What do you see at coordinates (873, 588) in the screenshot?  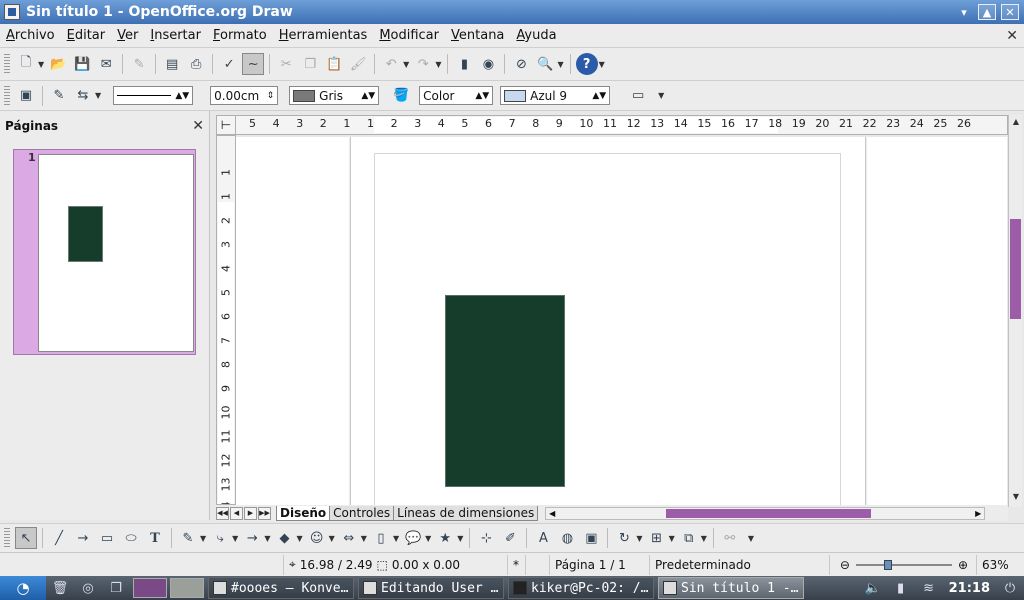 I see `volume-icon: 🔈` at bounding box center [873, 588].